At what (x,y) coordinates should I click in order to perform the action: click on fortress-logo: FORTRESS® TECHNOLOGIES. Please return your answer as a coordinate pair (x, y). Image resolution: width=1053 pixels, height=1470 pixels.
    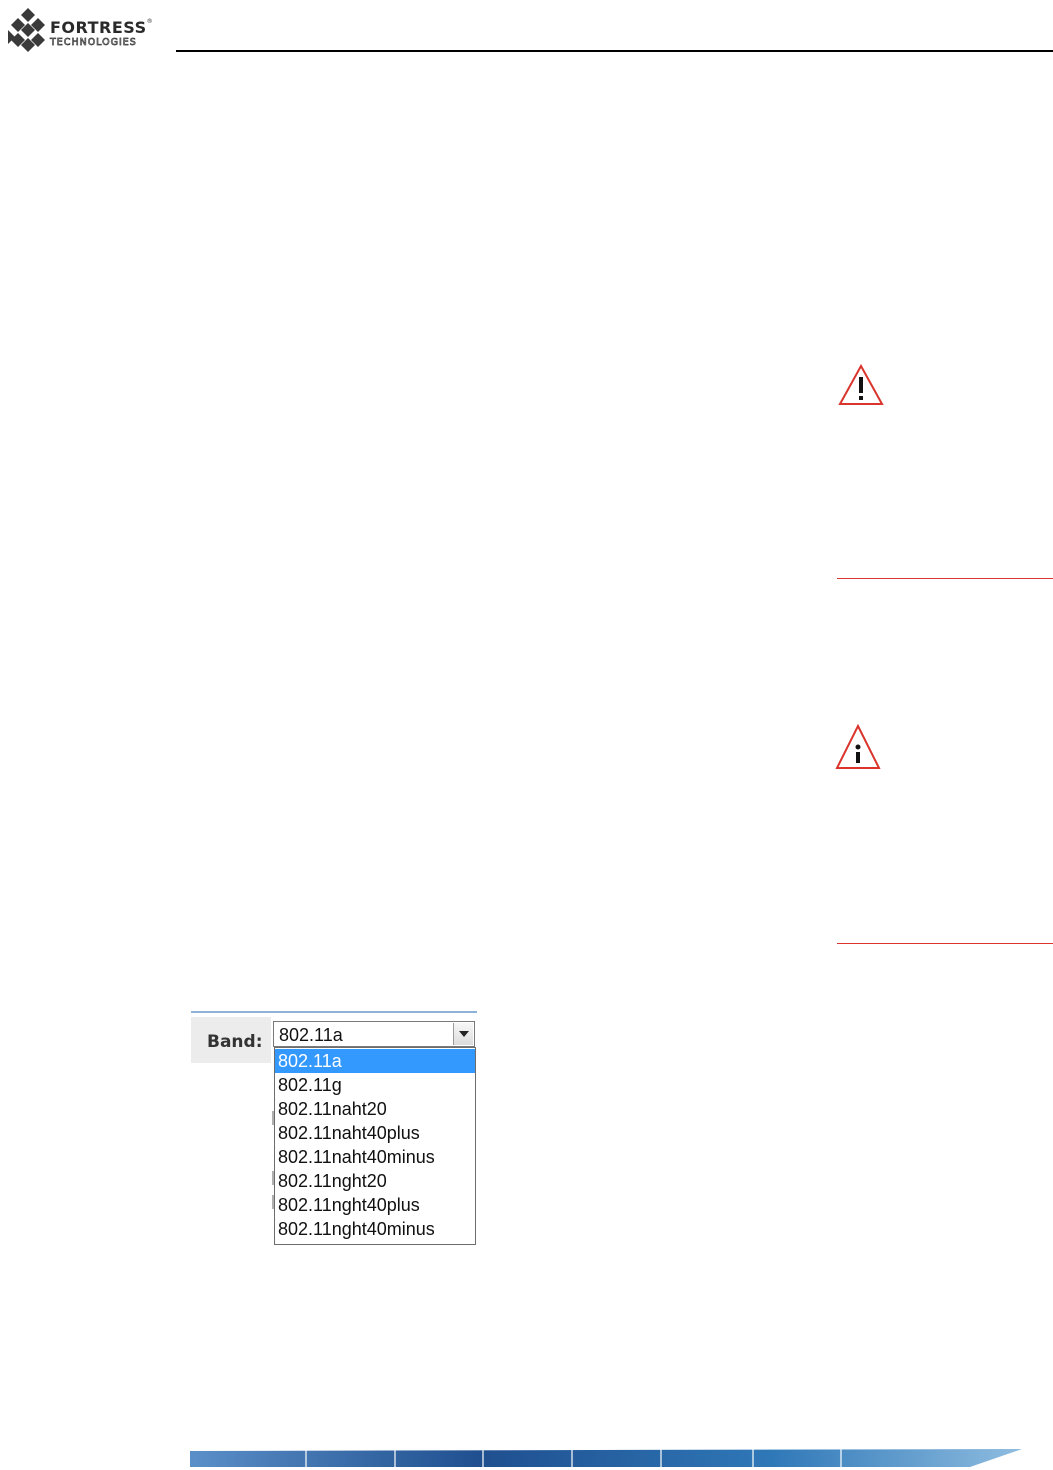
    Looking at the image, I should click on (89, 30).